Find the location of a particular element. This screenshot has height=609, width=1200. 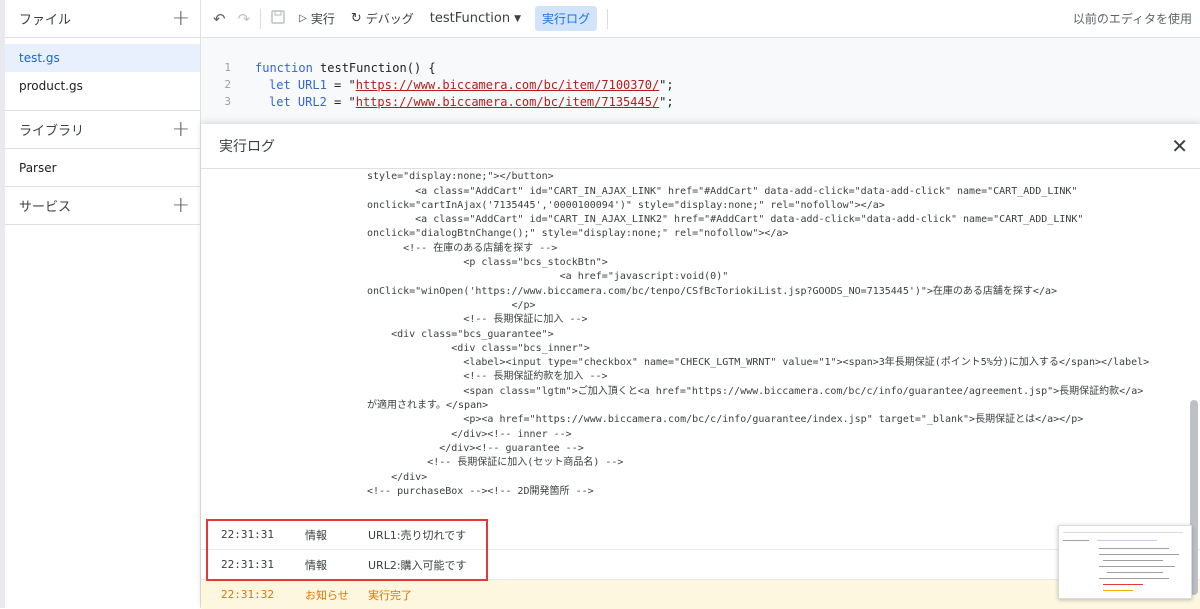

line-number: 3 is located at coordinates (227, 101).